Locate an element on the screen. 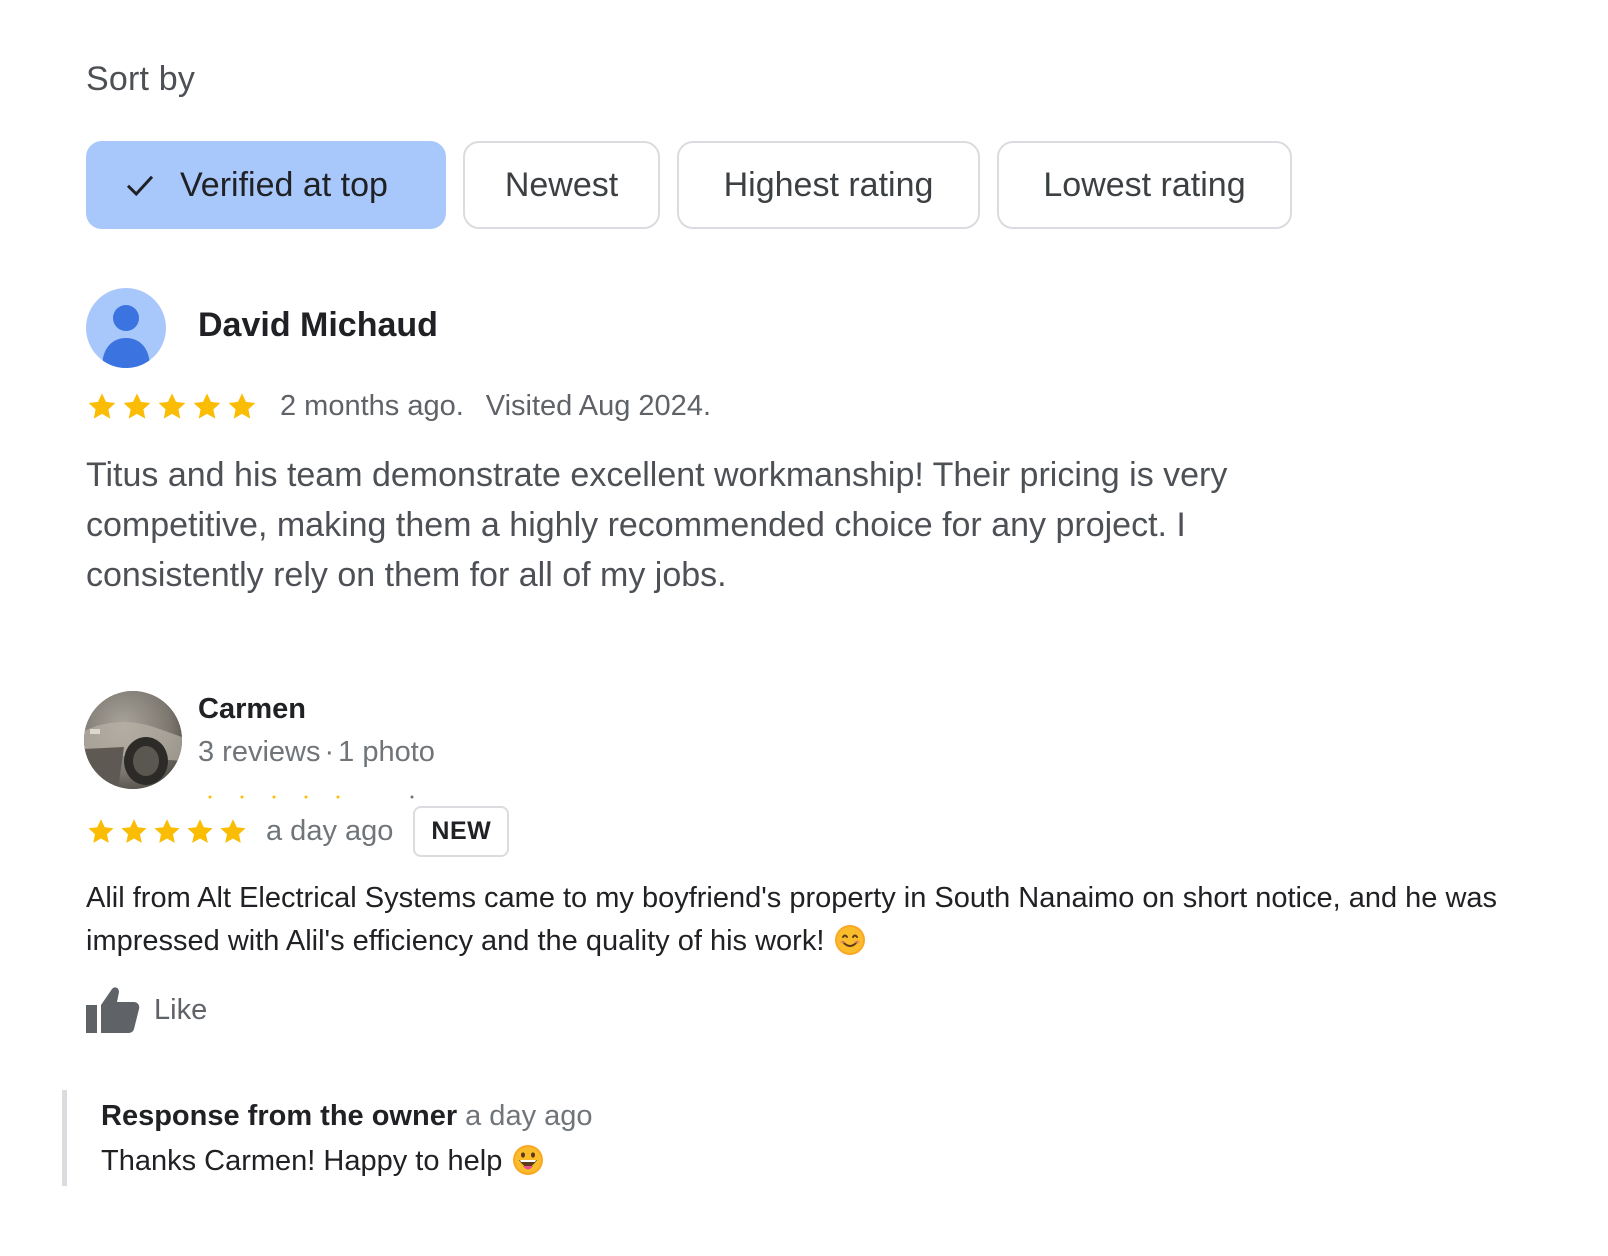 Image resolution: width=1608 pixels, height=1256 pixels. sort-chip-label: Highest rating is located at coordinates (828, 184).